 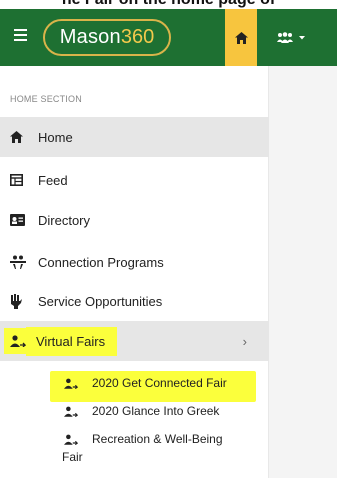 What do you see at coordinates (302, 38) in the screenshot?
I see `caret-down-icon` at bounding box center [302, 38].